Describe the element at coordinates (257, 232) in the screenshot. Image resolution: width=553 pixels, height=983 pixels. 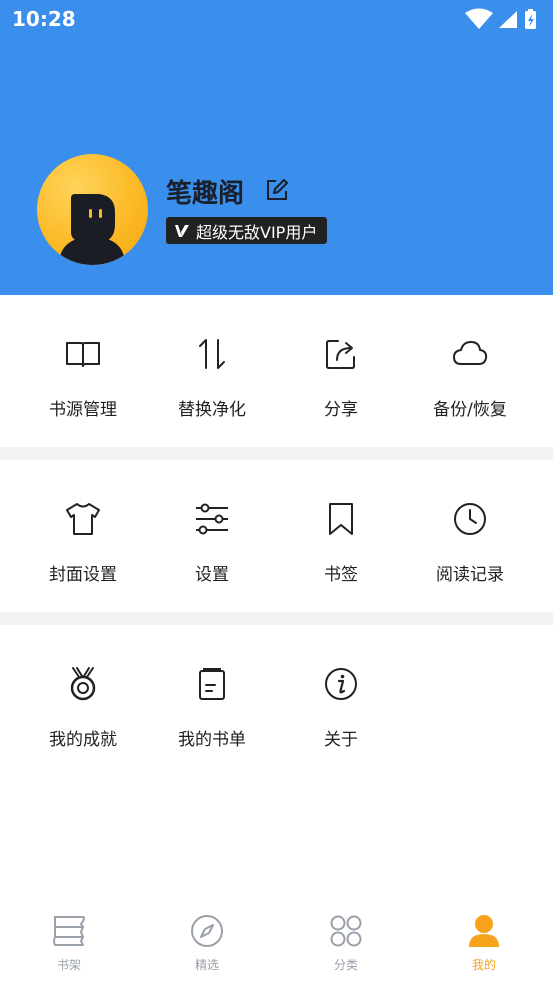
I see `vip-badge-label: 超级无敌VIP用户` at that location.